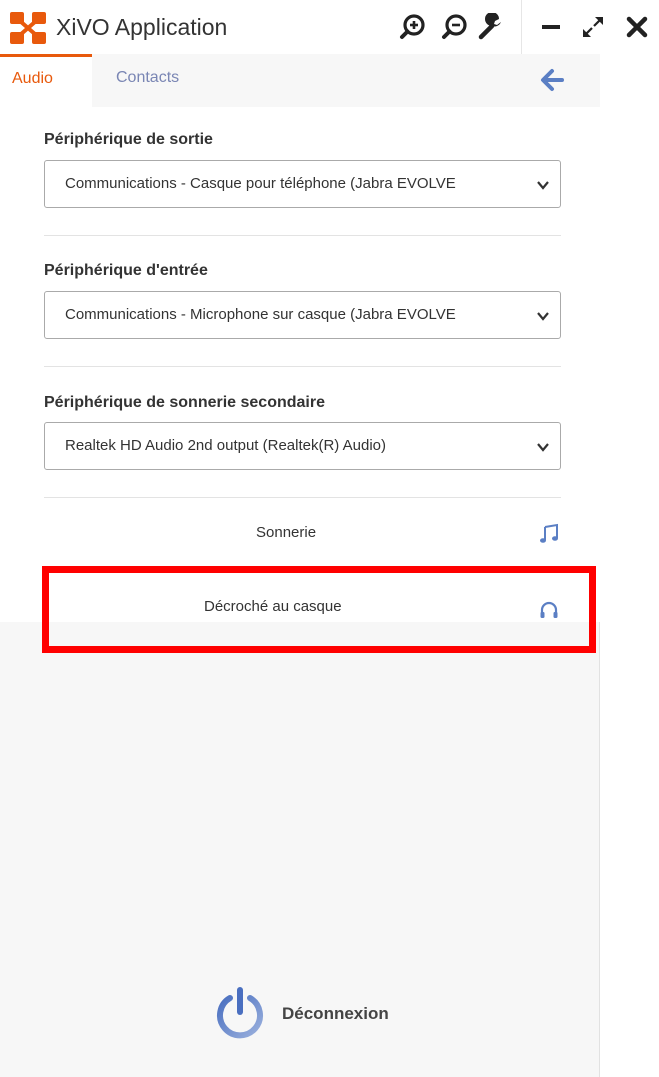 The width and height of the screenshot is (659, 1077). Describe the element at coordinates (329, 27) in the screenshot. I see `title-bar: XiVO Application` at that location.